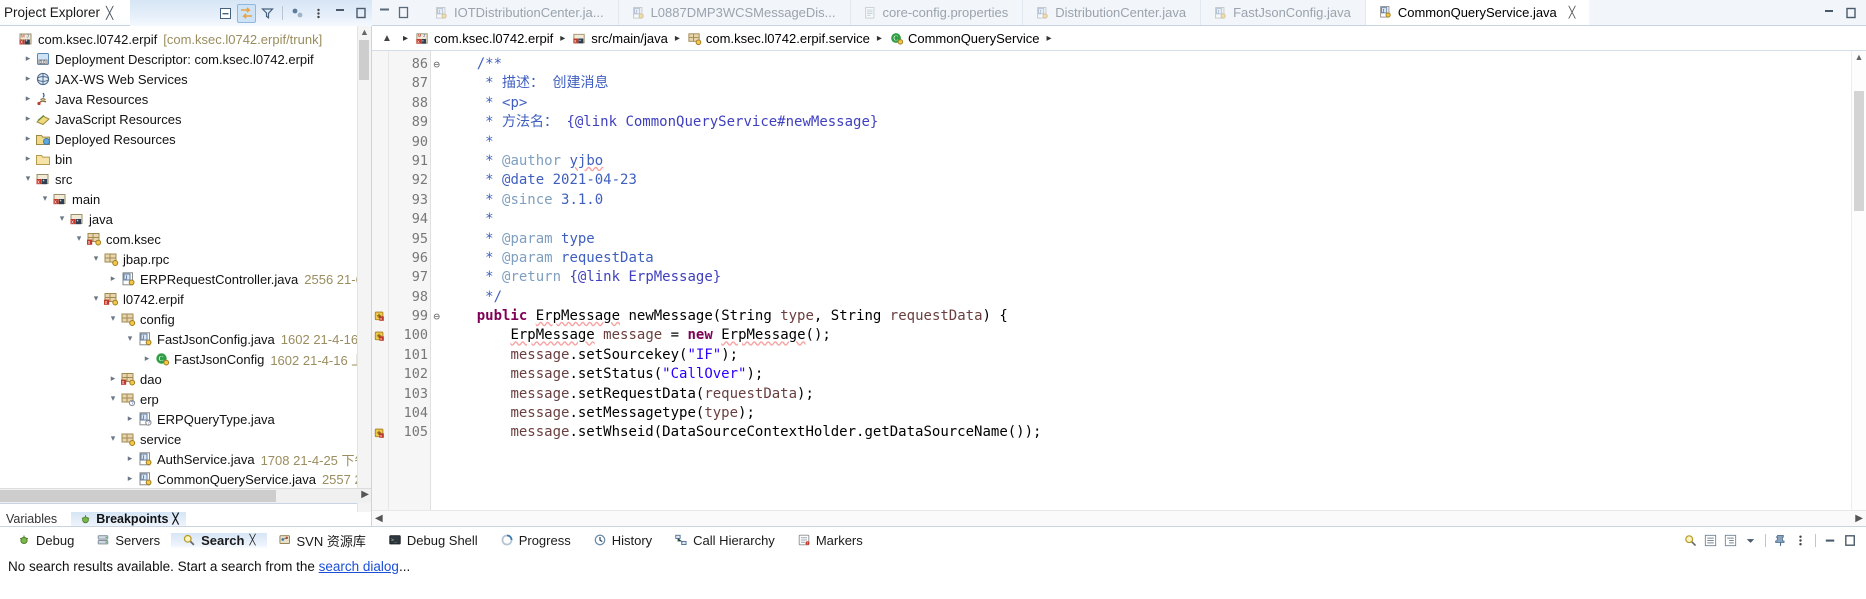  Describe the element at coordinates (724, 540) in the screenshot. I see `bottom-tab-8: Call Hierarchy` at that location.